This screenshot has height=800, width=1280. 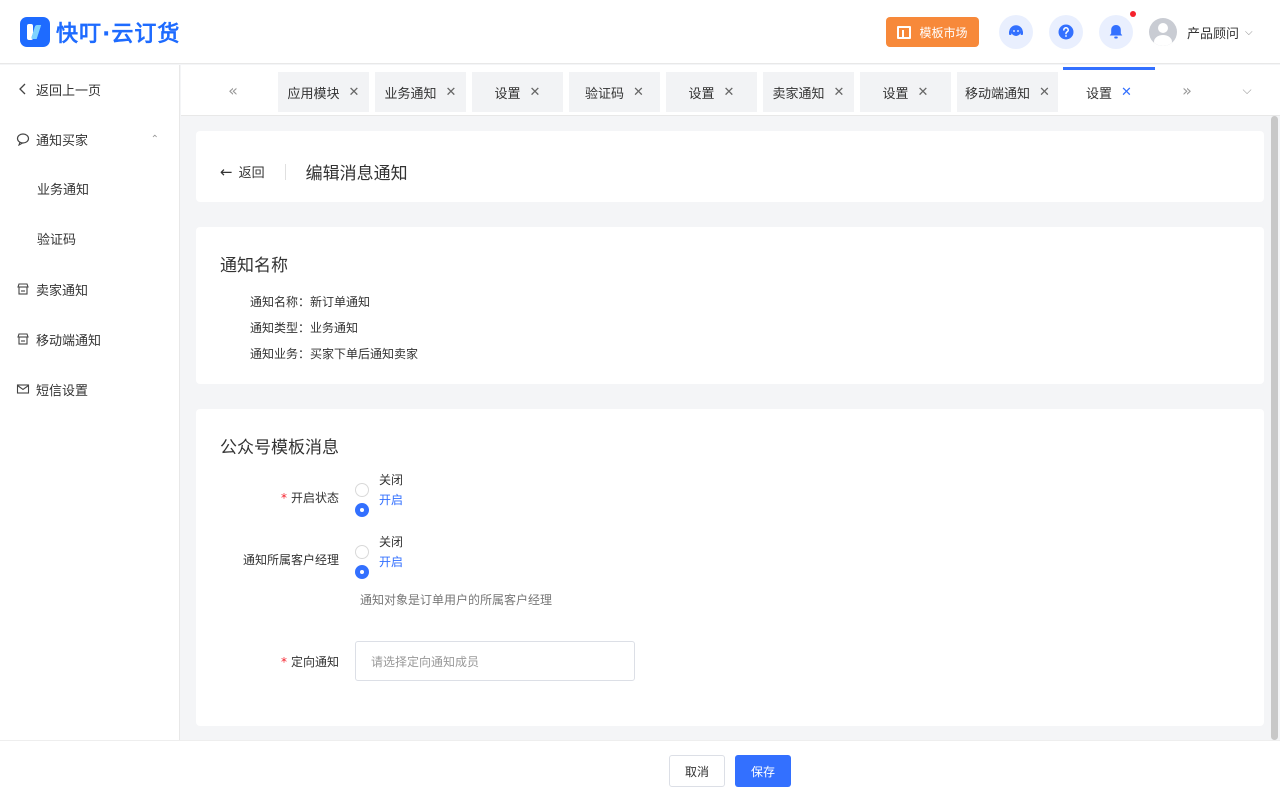 I want to click on chevron-up-icon: ⌃, so click(x=154, y=139).